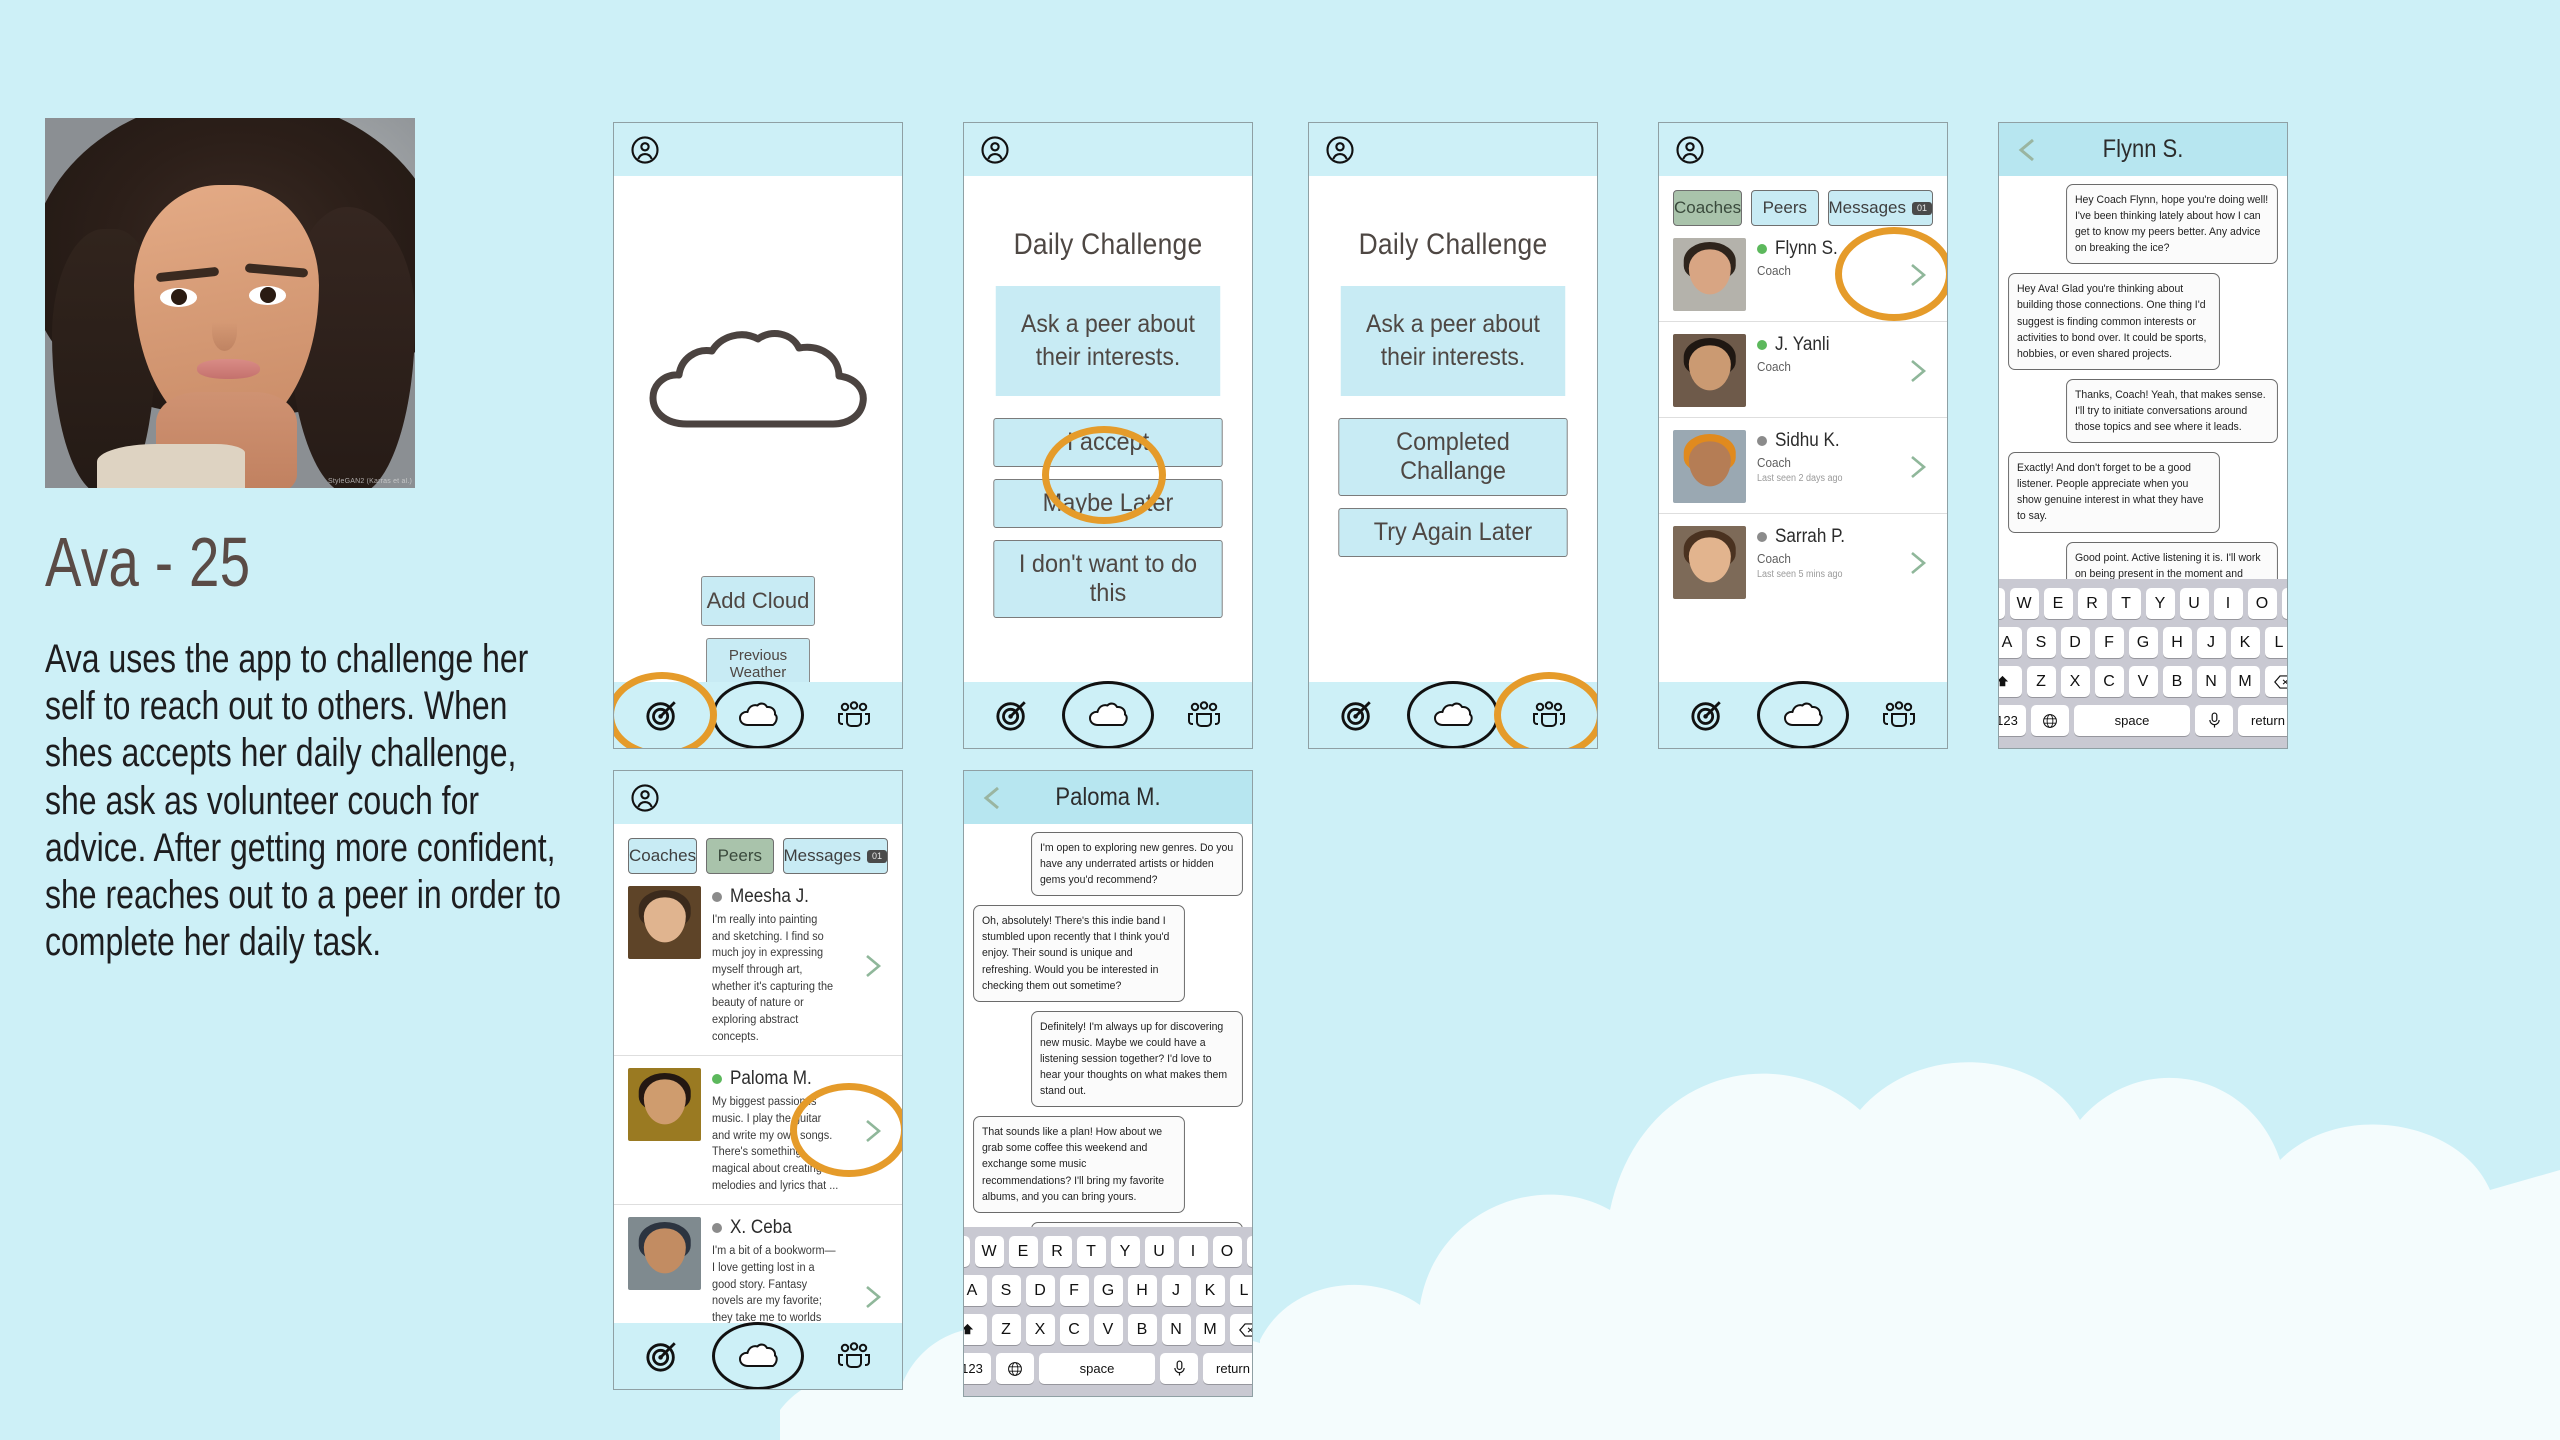 This screenshot has width=2560, height=1440. What do you see at coordinates (1803, 561) in the screenshot?
I see `table-row: Sarrah P. Coach Last seen 5 mins ago` at bounding box center [1803, 561].